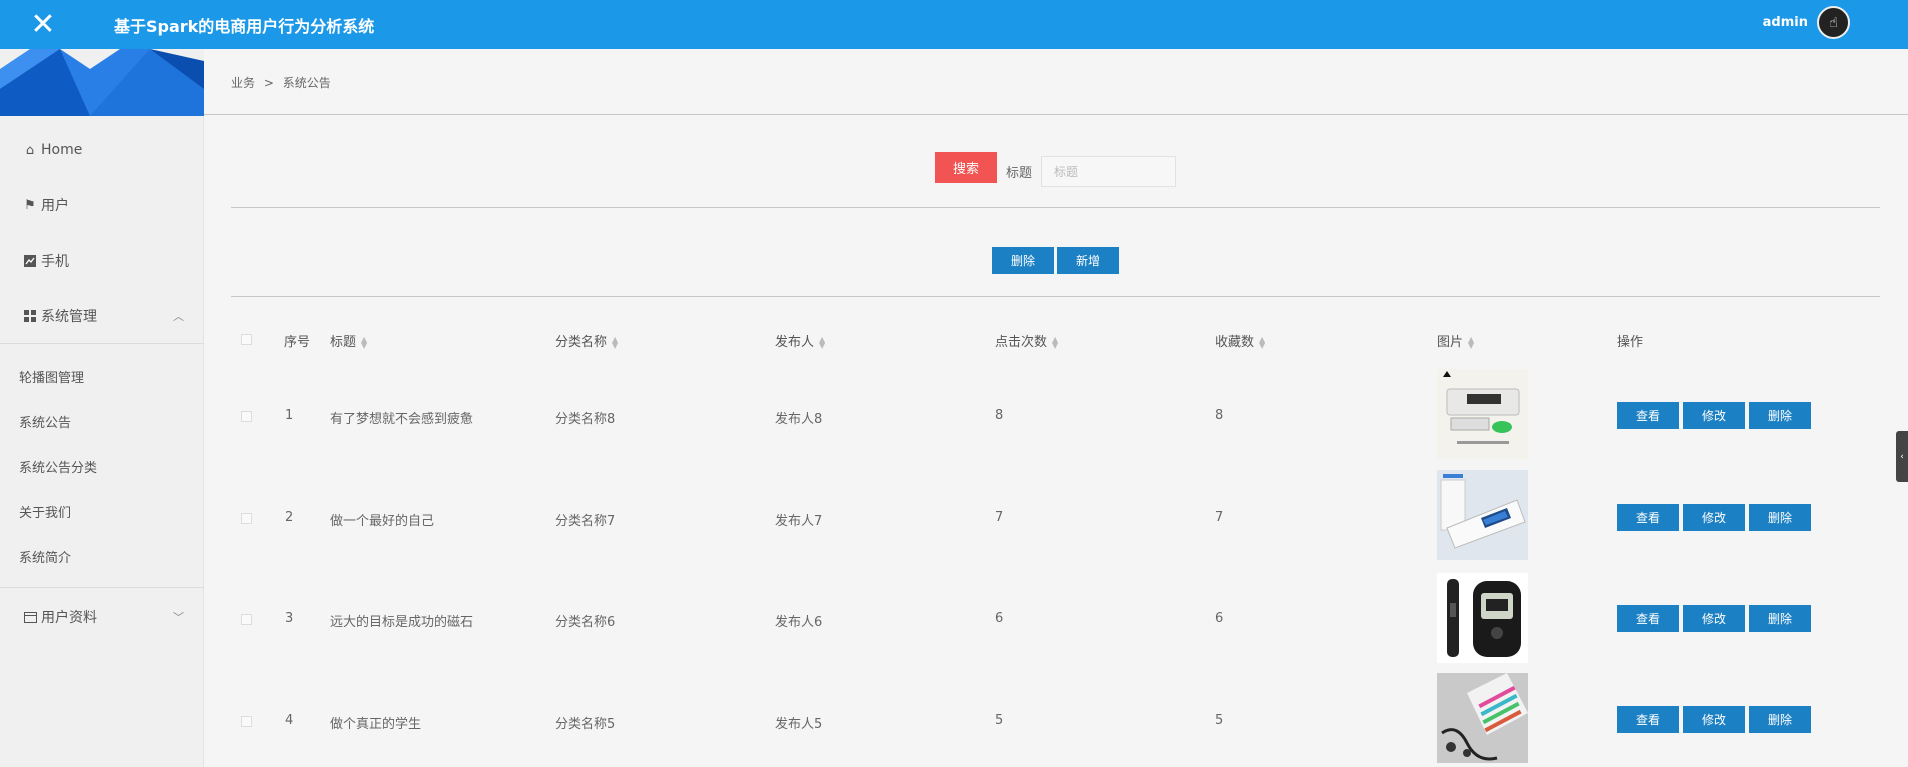 Image resolution: width=1908 pixels, height=767 pixels. What do you see at coordinates (102, 316) in the screenshot?
I see `sidebar-item-system: 系统管理 ︿` at bounding box center [102, 316].